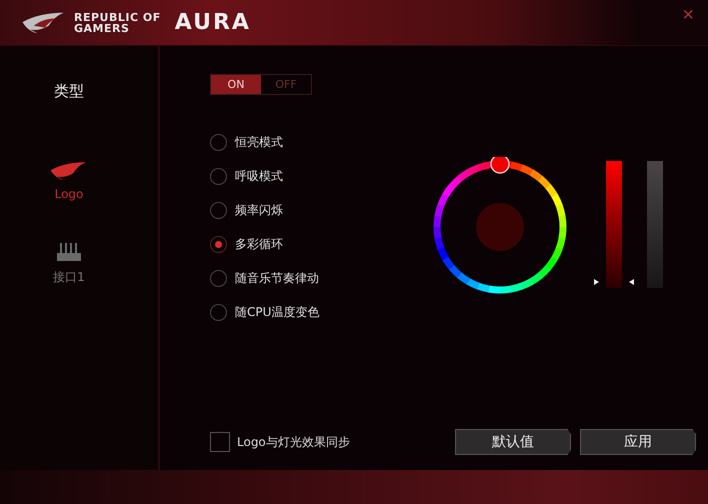  Describe the element at coordinates (277, 312) in the screenshot. I see `mode-label: 随CPU温度变色` at that location.